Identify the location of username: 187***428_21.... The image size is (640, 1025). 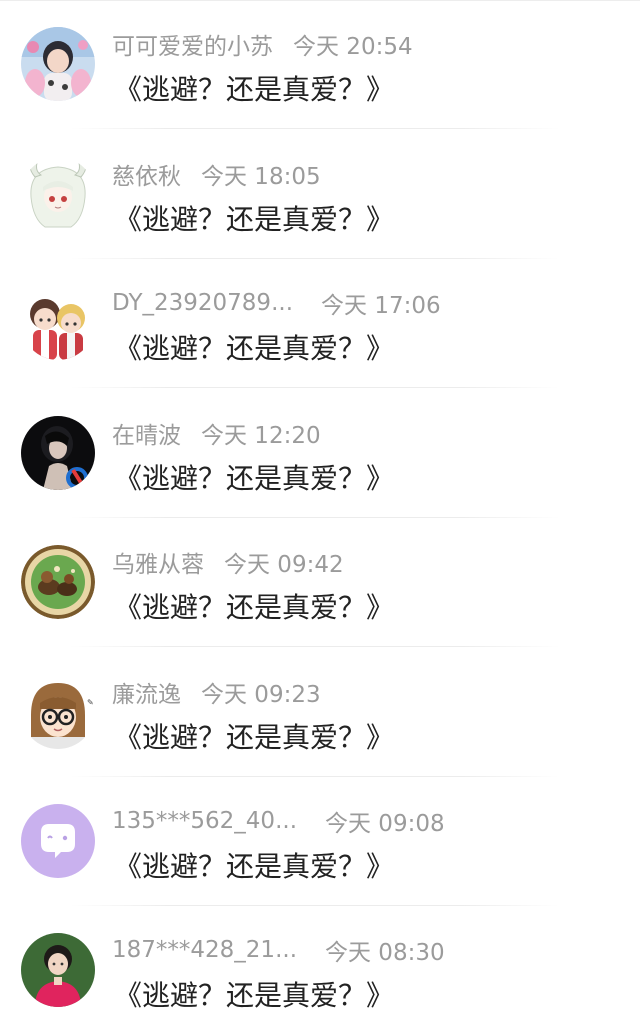
(204, 950).